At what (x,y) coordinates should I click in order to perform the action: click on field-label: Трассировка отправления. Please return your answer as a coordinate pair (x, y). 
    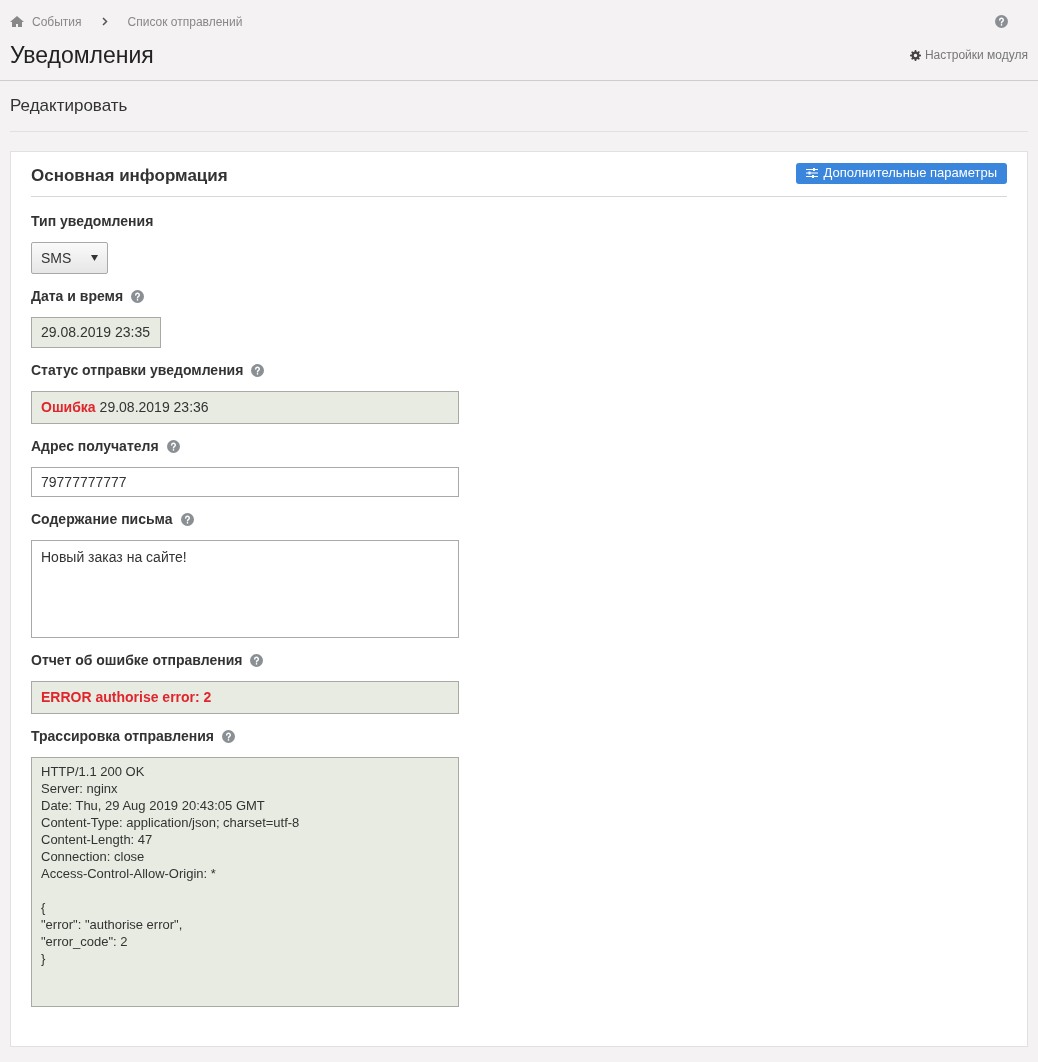
    Looking at the image, I should click on (122, 736).